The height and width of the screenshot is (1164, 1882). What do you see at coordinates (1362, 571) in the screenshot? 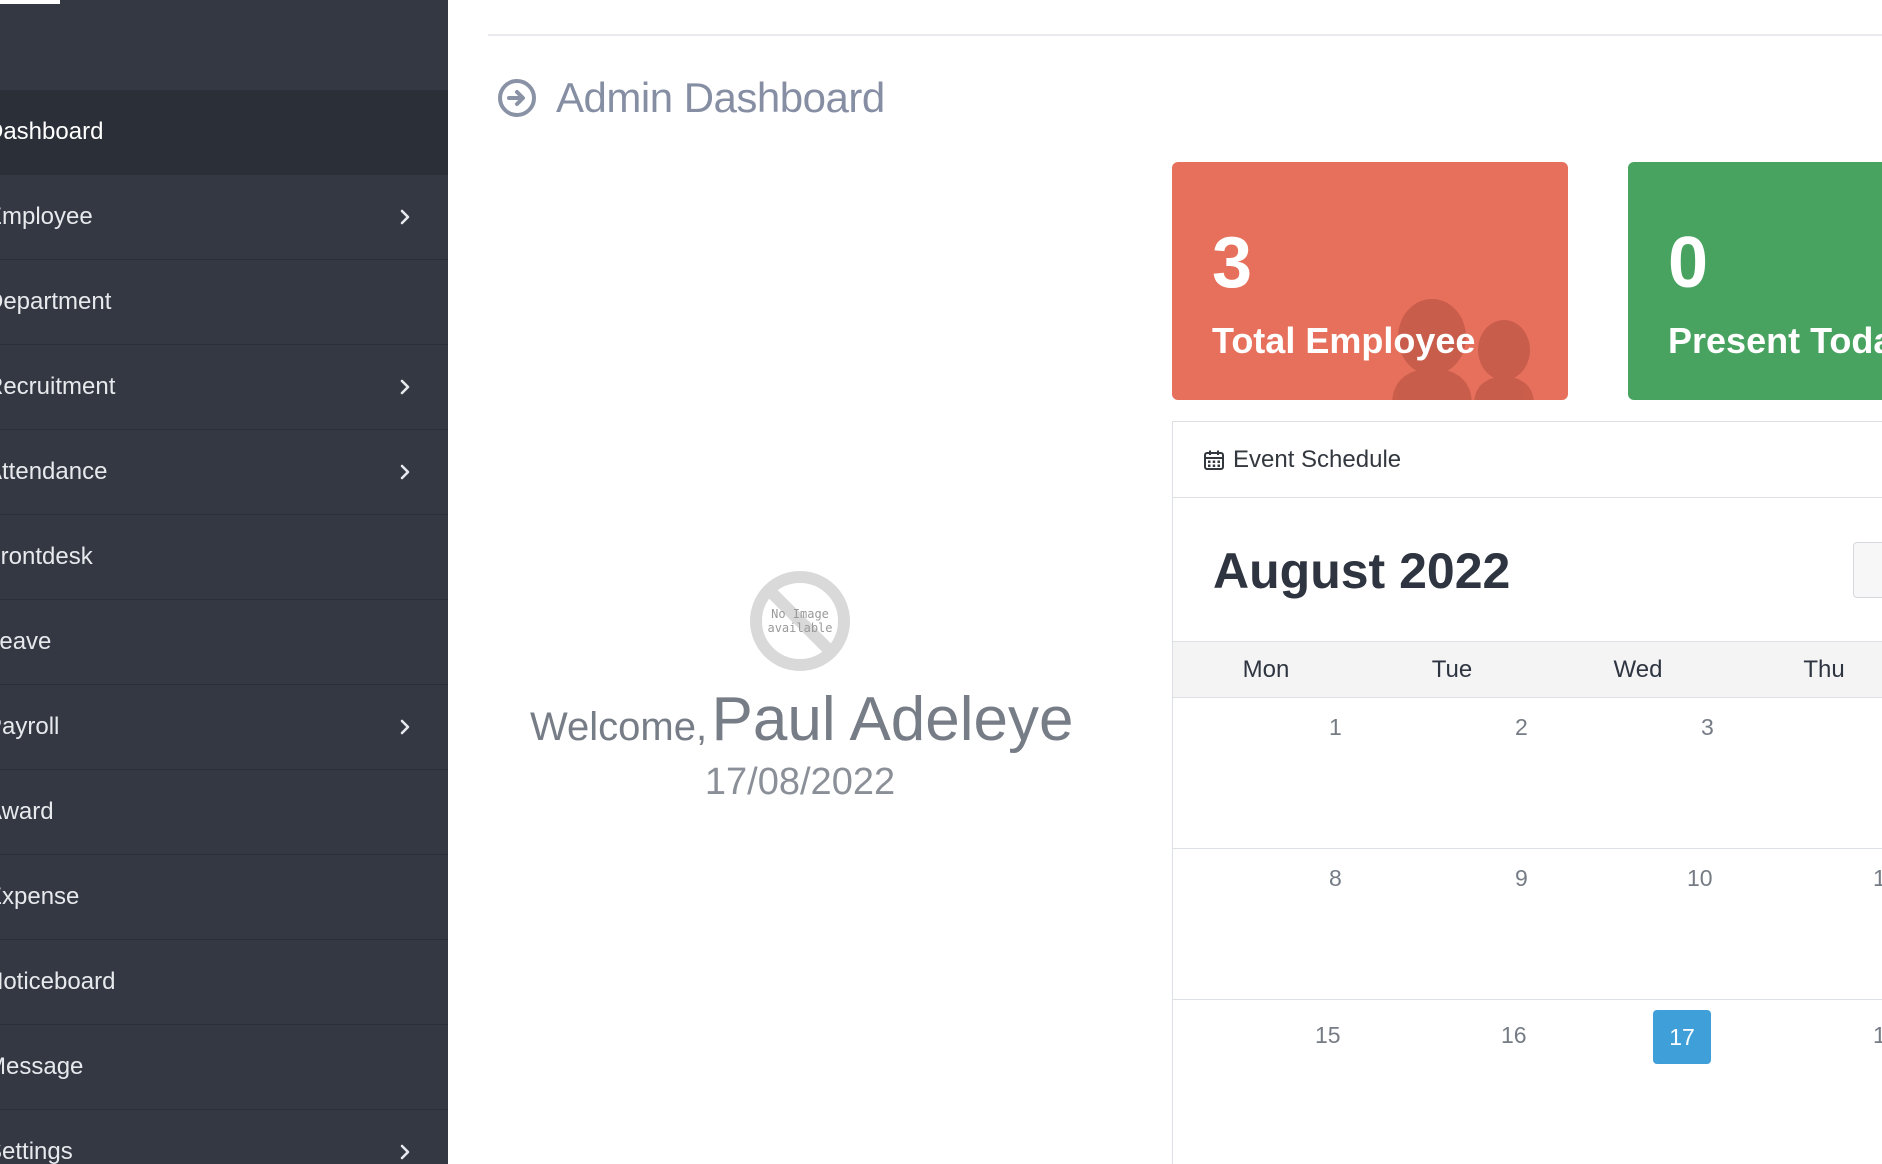
I see `calendar-month-title: August 2022` at bounding box center [1362, 571].